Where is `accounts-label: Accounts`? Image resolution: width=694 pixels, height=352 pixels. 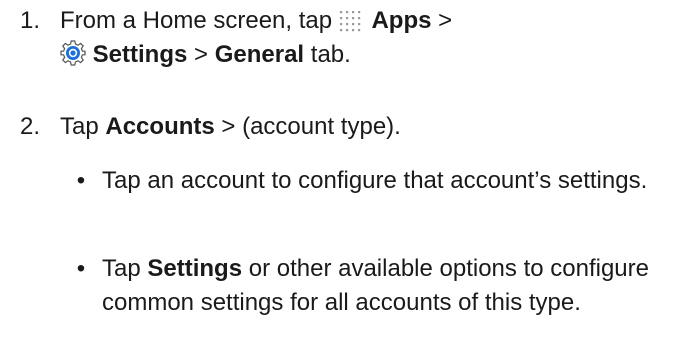
accounts-label: Accounts is located at coordinates (160, 126).